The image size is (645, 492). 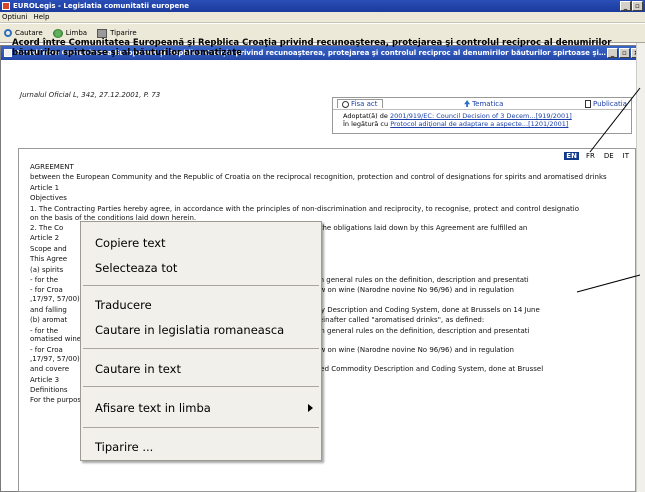 I want to click on lang-en: EN, so click(x=571, y=156).